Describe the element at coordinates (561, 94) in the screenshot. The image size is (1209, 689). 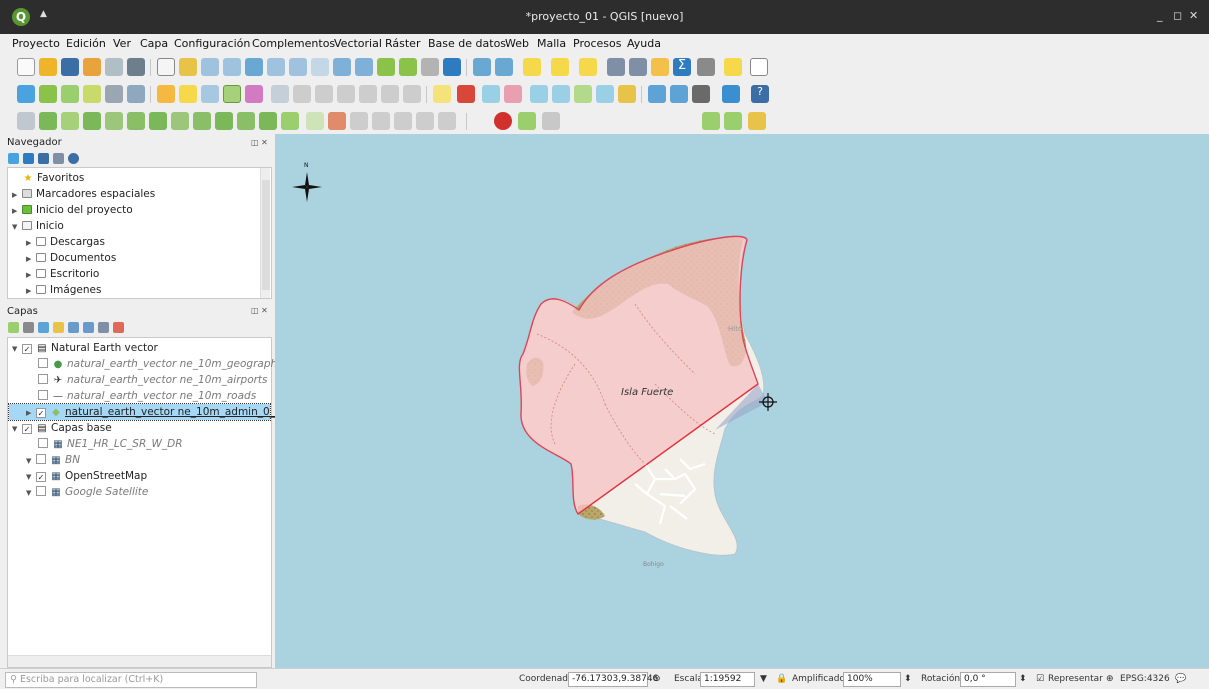
I see `label-rotate-icon` at that location.